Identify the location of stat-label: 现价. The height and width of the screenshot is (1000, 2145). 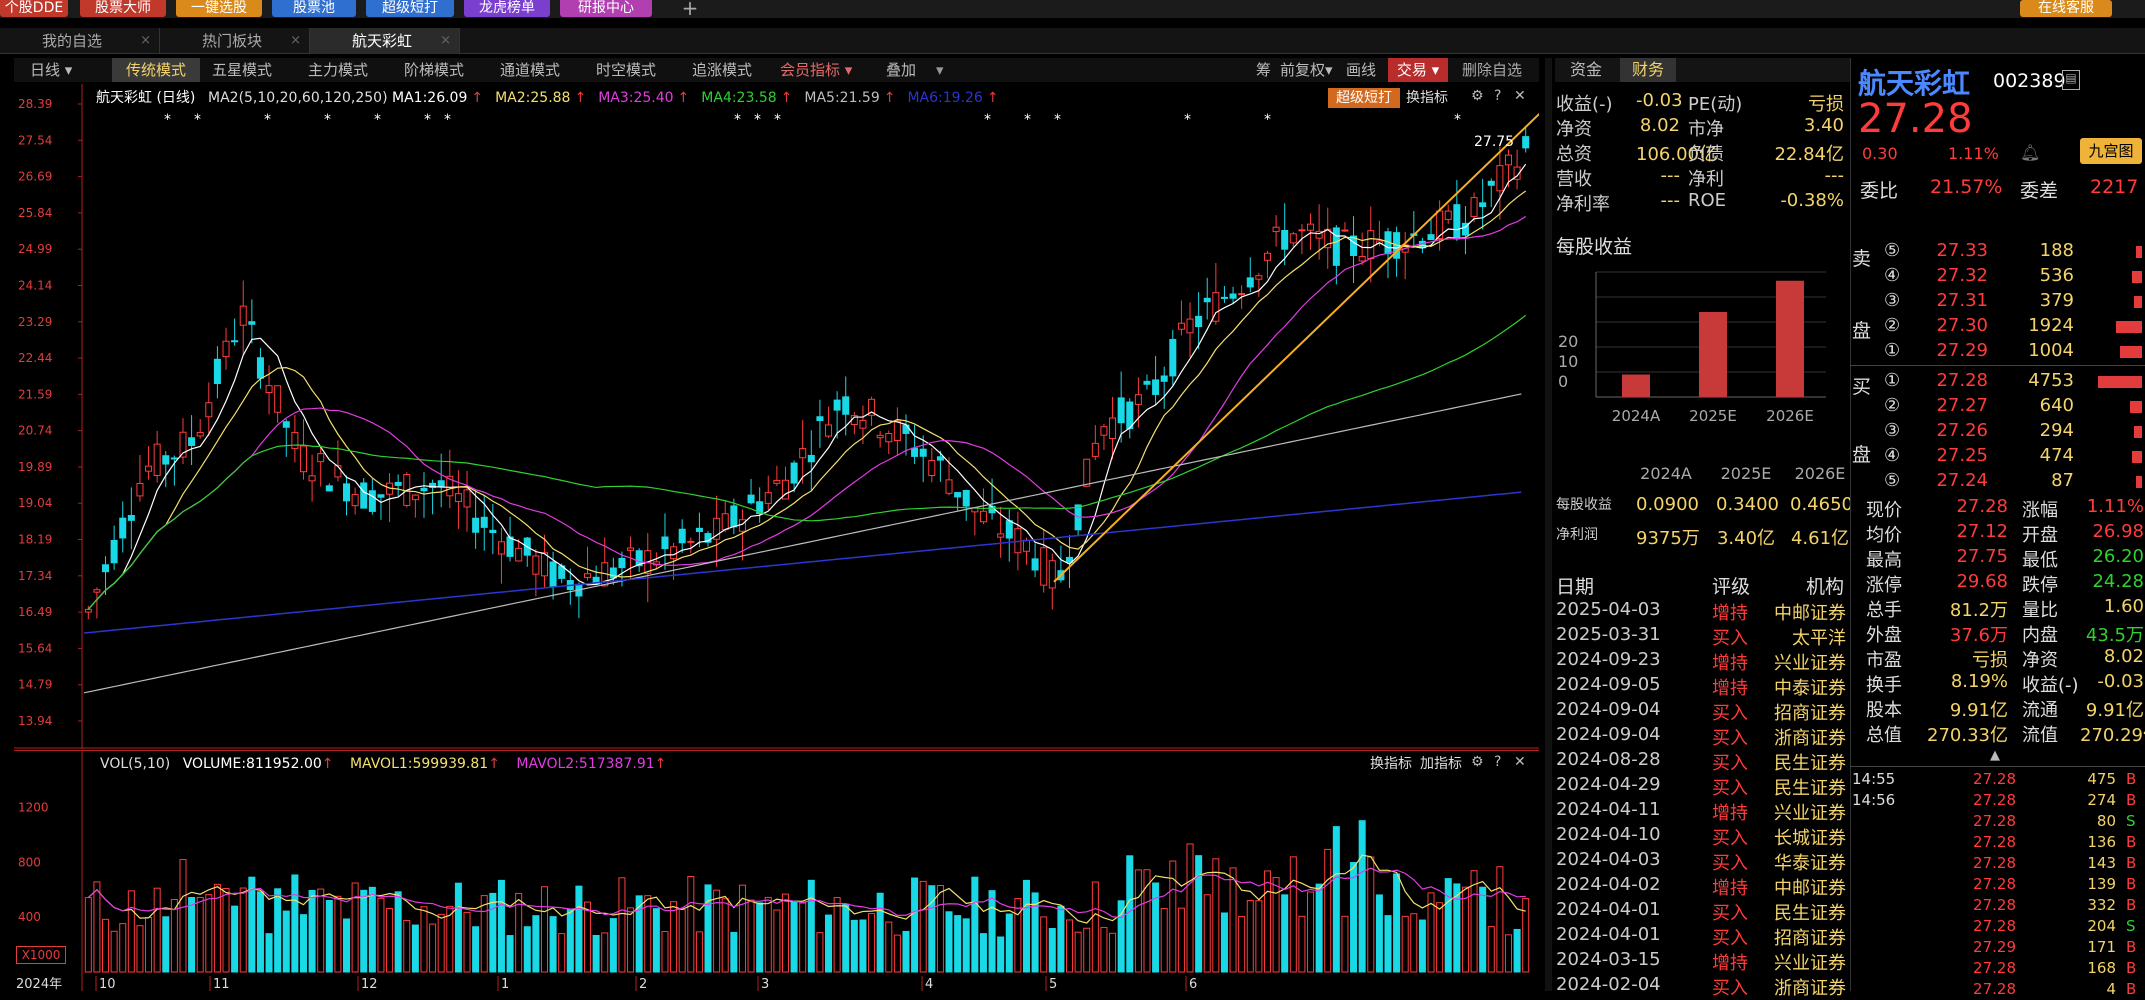
(1884, 510).